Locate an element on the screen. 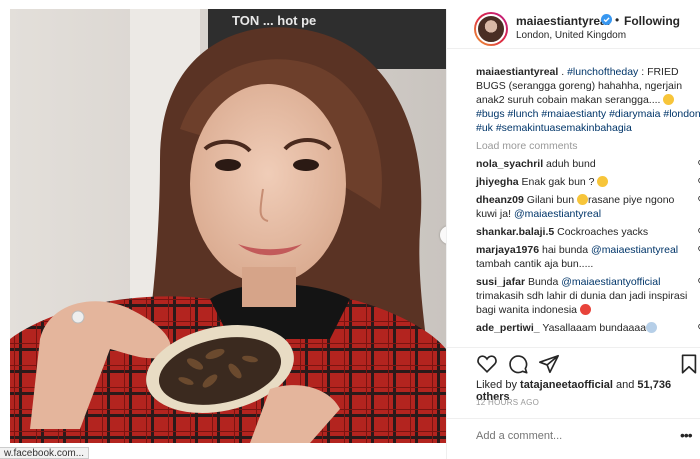 The width and height of the screenshot is (700, 459). like-heart-icon is located at coordinates (487, 364).